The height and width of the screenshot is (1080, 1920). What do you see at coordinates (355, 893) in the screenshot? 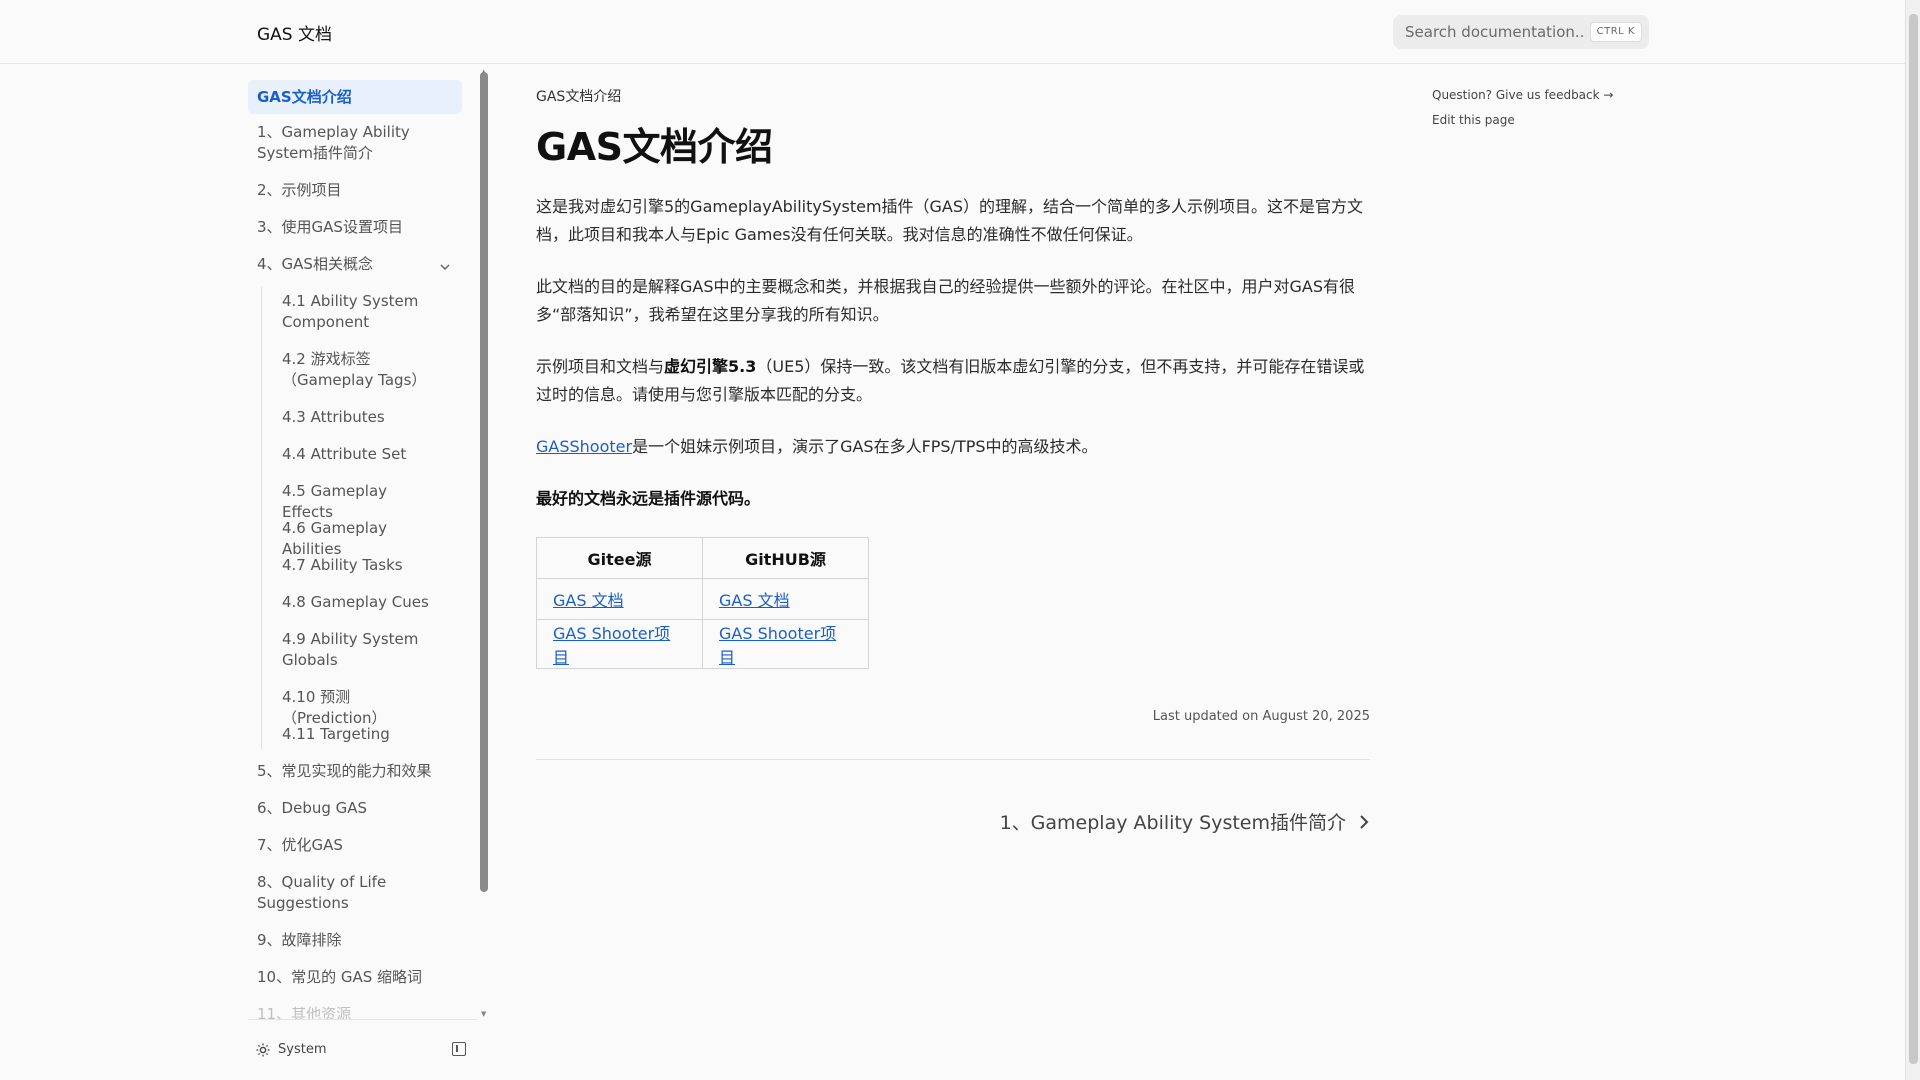
I see `sidebar-item-8: 8、Quality of Life Suggestions` at bounding box center [355, 893].